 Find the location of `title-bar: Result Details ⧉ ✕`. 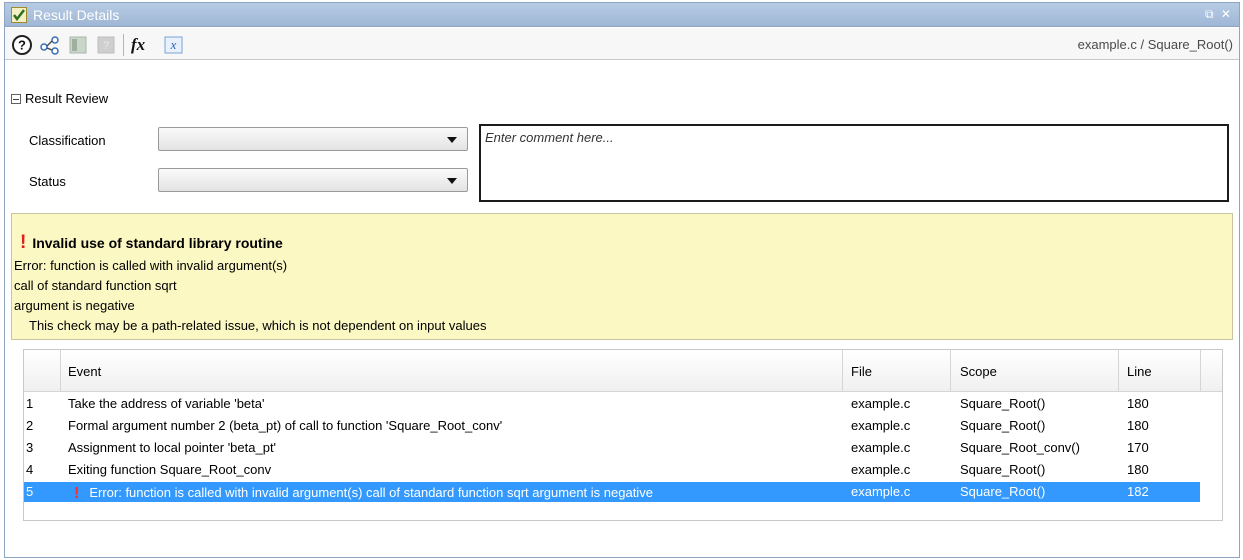

title-bar: Result Details ⧉ ✕ is located at coordinates (622, 15).